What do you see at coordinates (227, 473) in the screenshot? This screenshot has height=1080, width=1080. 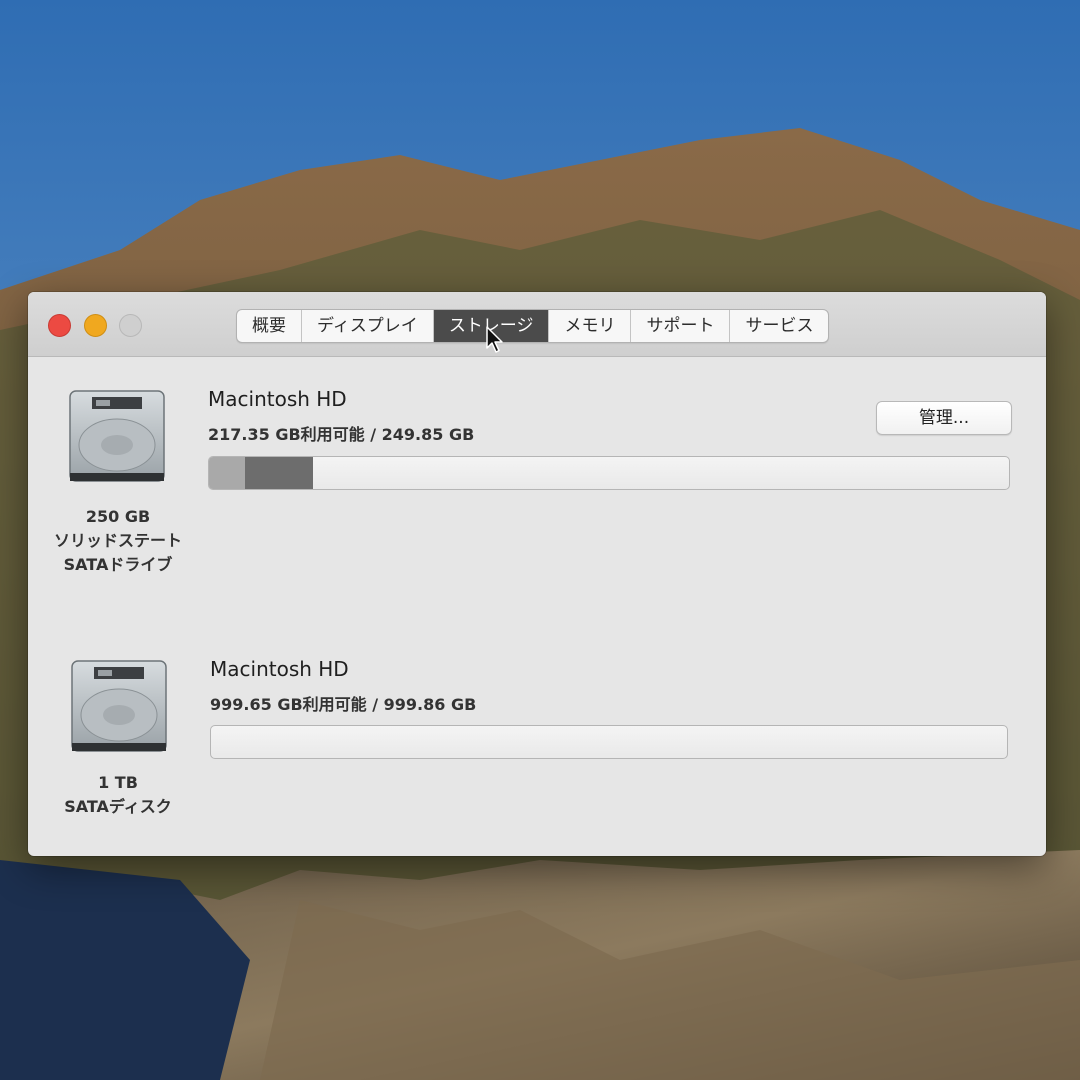 I see `usage-segment-system` at bounding box center [227, 473].